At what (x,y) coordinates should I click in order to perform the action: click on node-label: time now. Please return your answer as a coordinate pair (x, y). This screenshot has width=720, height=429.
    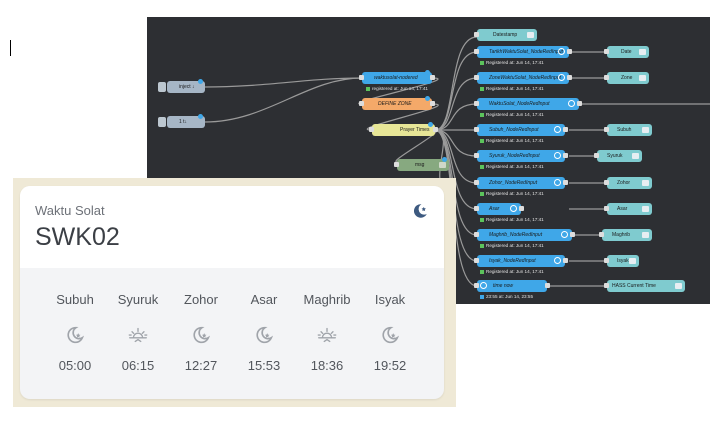
    Looking at the image, I should click on (503, 286).